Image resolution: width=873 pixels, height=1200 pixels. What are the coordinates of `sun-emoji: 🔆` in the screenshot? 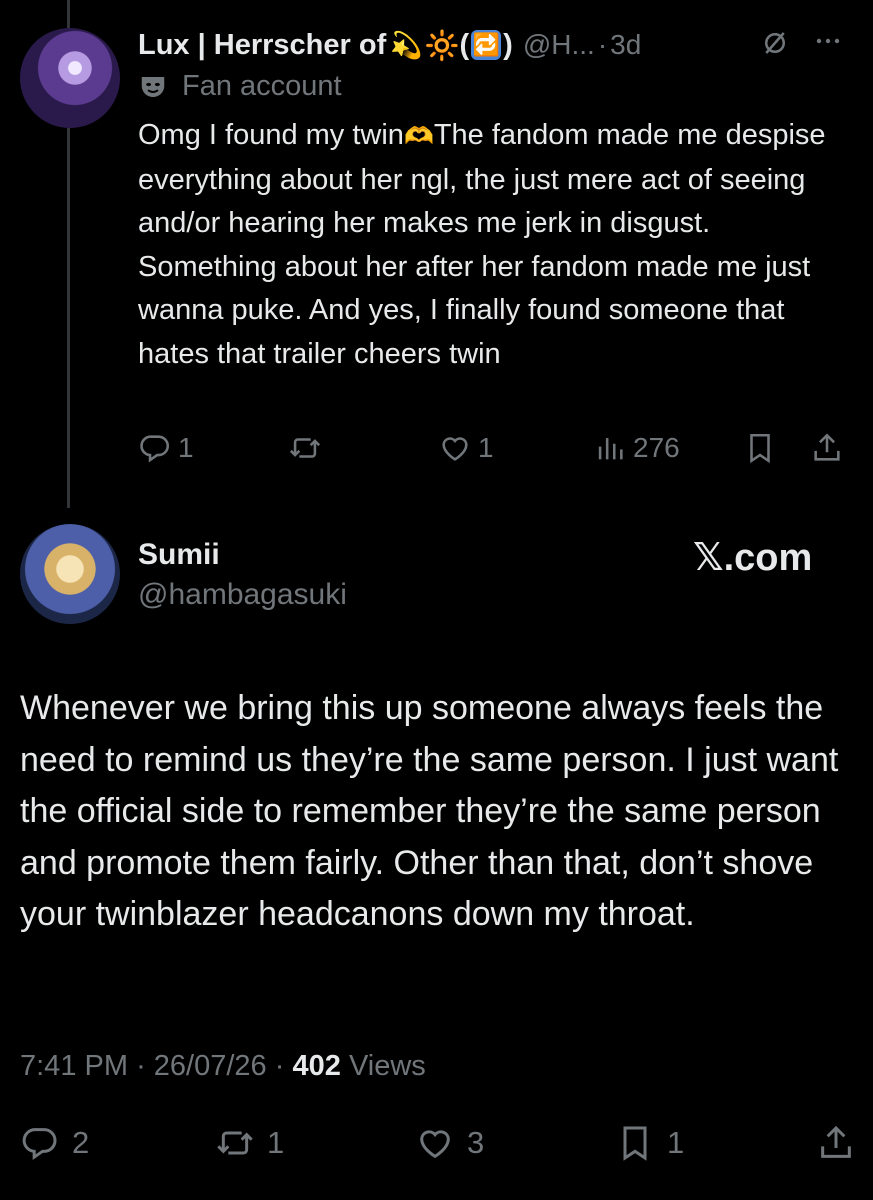 It's located at (442, 45).